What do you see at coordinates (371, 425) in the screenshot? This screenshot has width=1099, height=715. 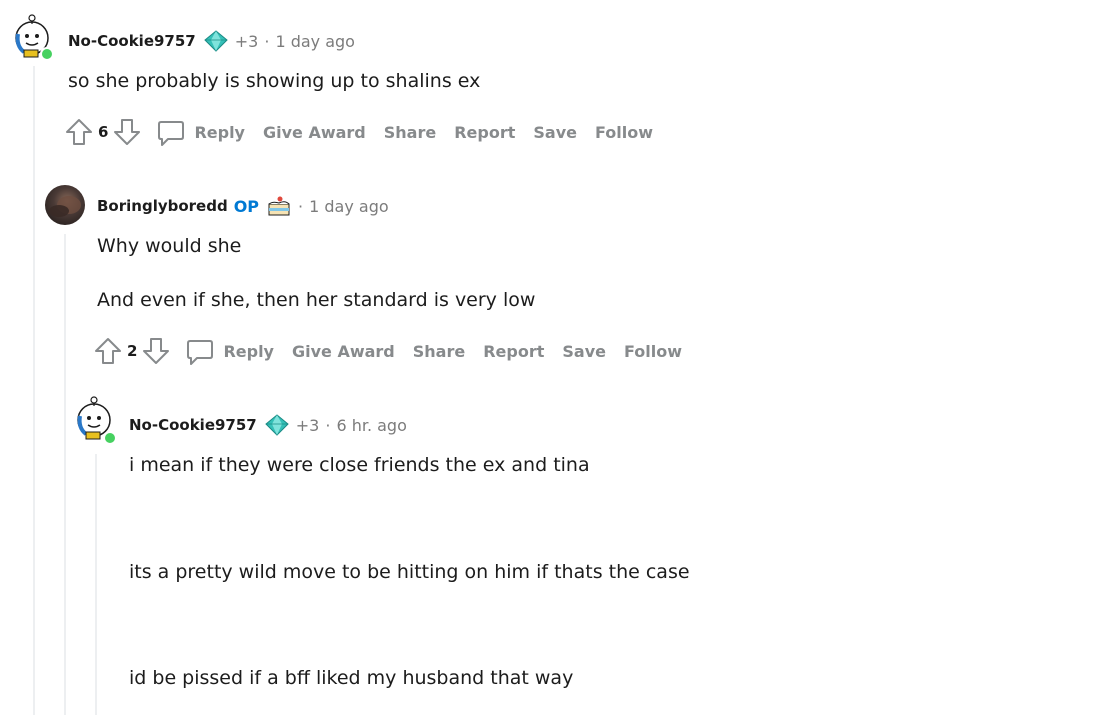 I see `timestamp: 6 hr. ago` at bounding box center [371, 425].